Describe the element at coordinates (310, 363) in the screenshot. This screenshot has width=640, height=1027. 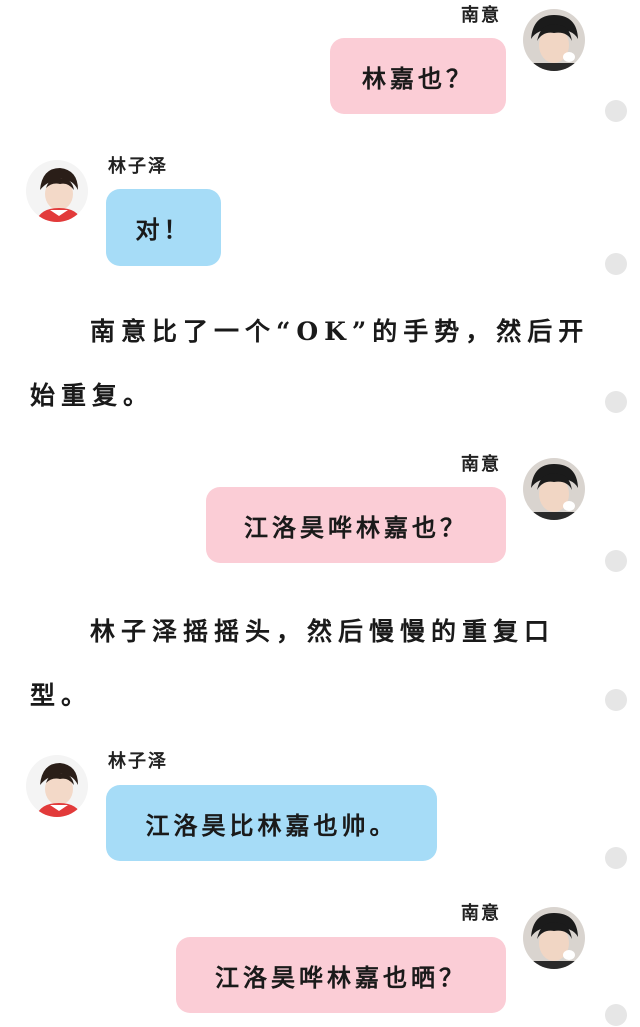
I see `narration-paragraph: 南意比了一个“OK”的手势，然后开始重复。` at that location.